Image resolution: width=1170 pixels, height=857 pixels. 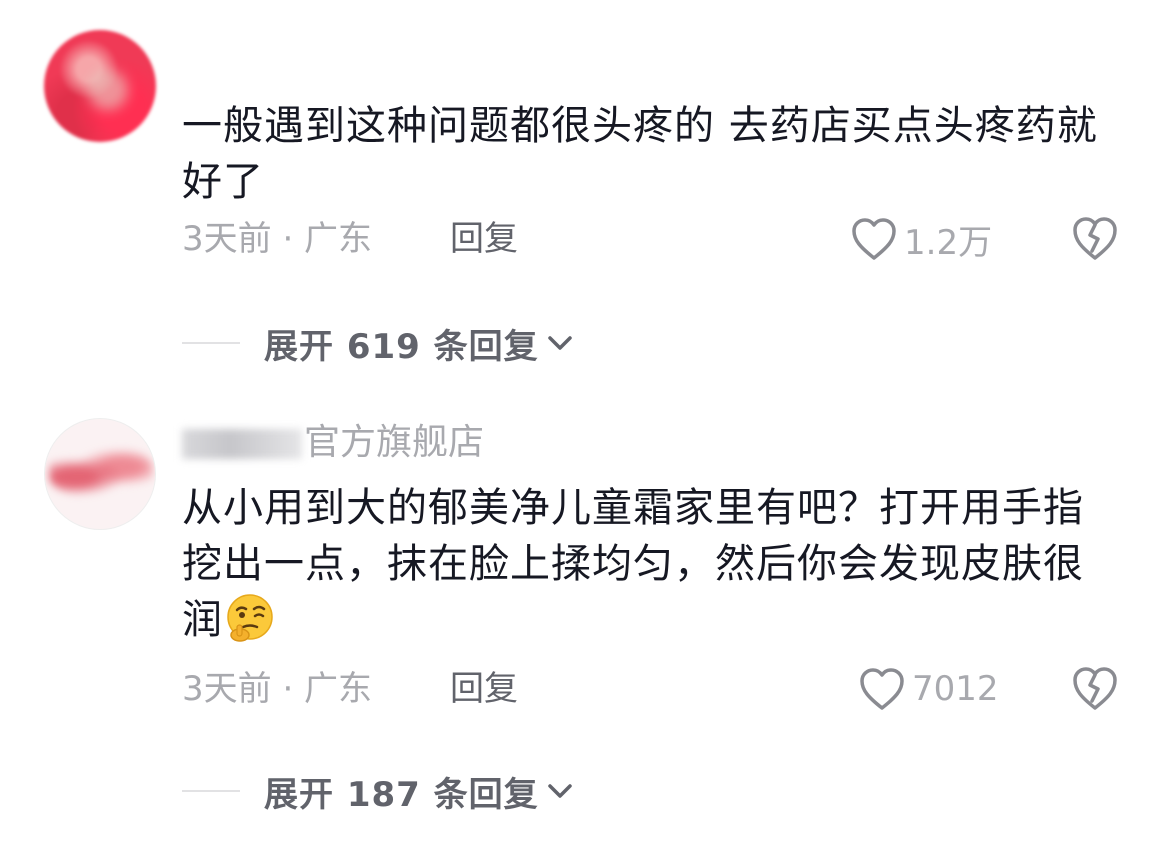 I want to click on thinking-wink-emoji, so click(x=250, y=618).